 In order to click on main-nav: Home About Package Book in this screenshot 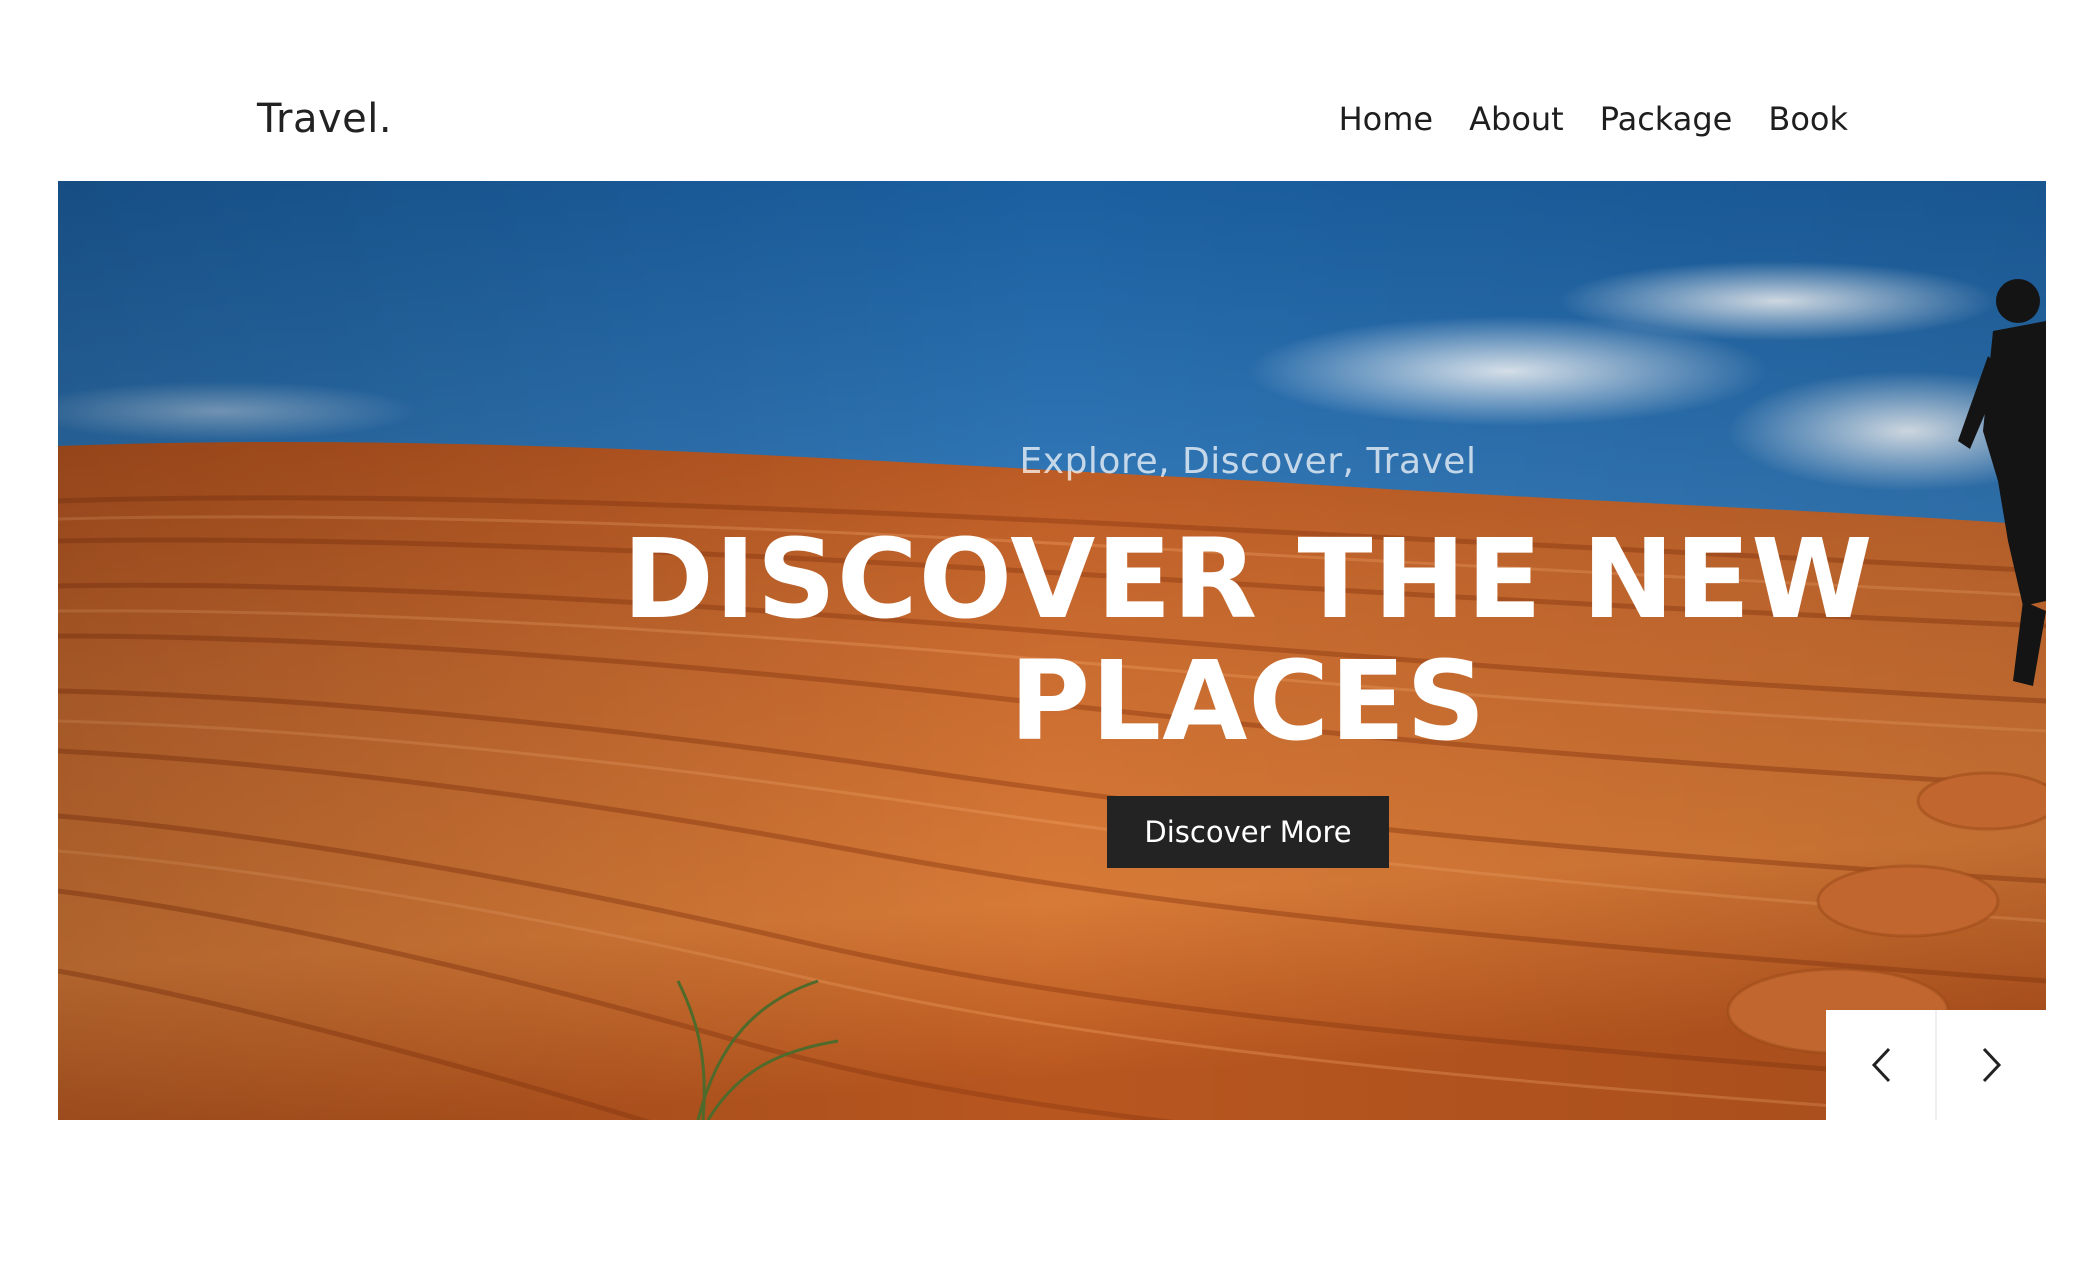, I will do `click(1593, 119)`.